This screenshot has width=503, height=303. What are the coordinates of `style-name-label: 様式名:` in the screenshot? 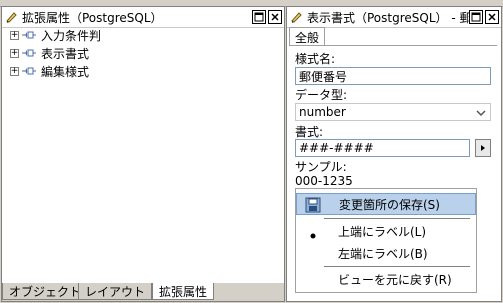 It's located at (315, 59).